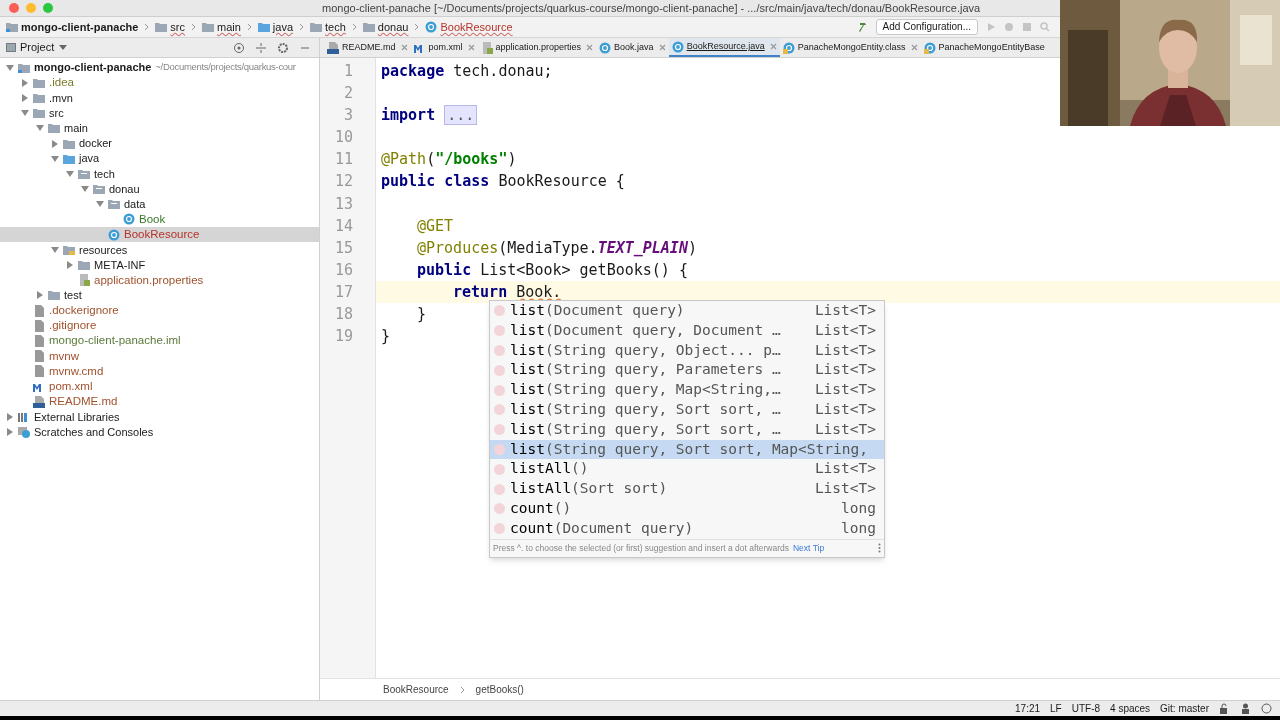 The image size is (1280, 720). What do you see at coordinates (687, 370) in the screenshot?
I see `completion-item: list(String query, Parameters … List<T>` at bounding box center [687, 370].